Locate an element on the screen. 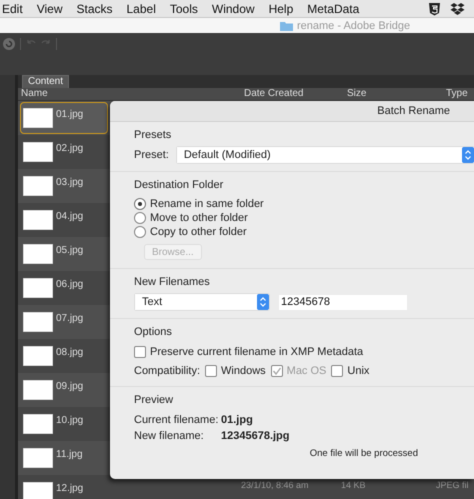 This screenshot has height=499, width=474. check-icon is located at coordinates (277, 371).